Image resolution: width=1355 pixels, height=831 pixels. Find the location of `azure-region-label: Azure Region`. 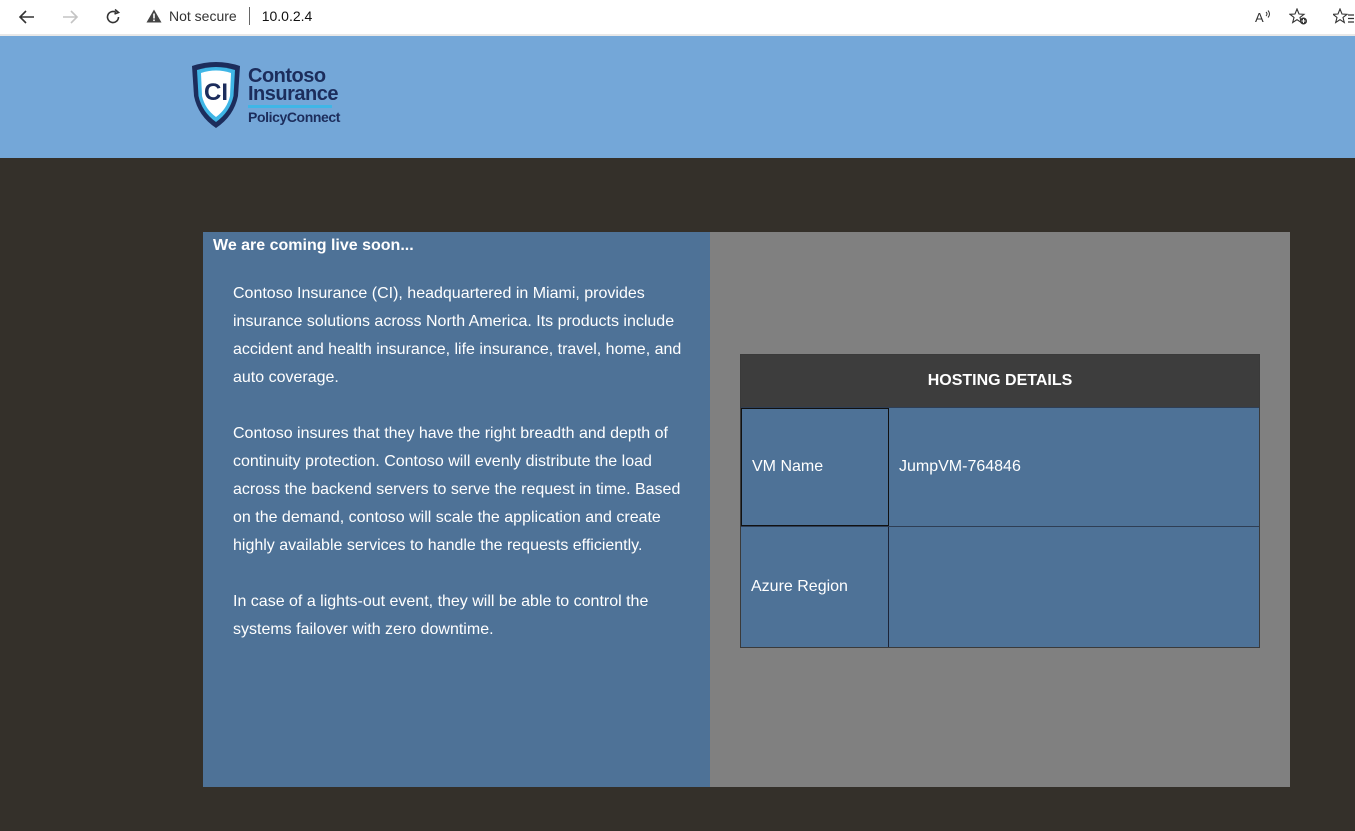

azure-region-label: Azure Region is located at coordinates (815, 587).